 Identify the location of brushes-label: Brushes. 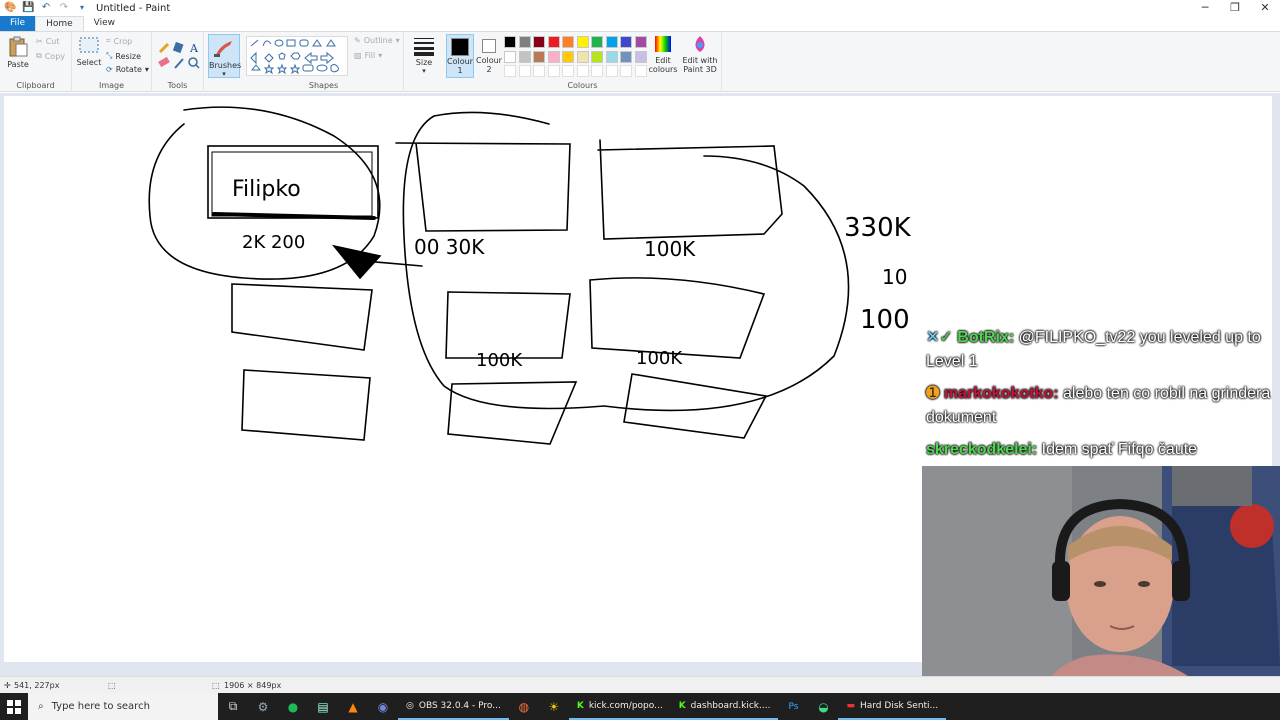
(225, 65).